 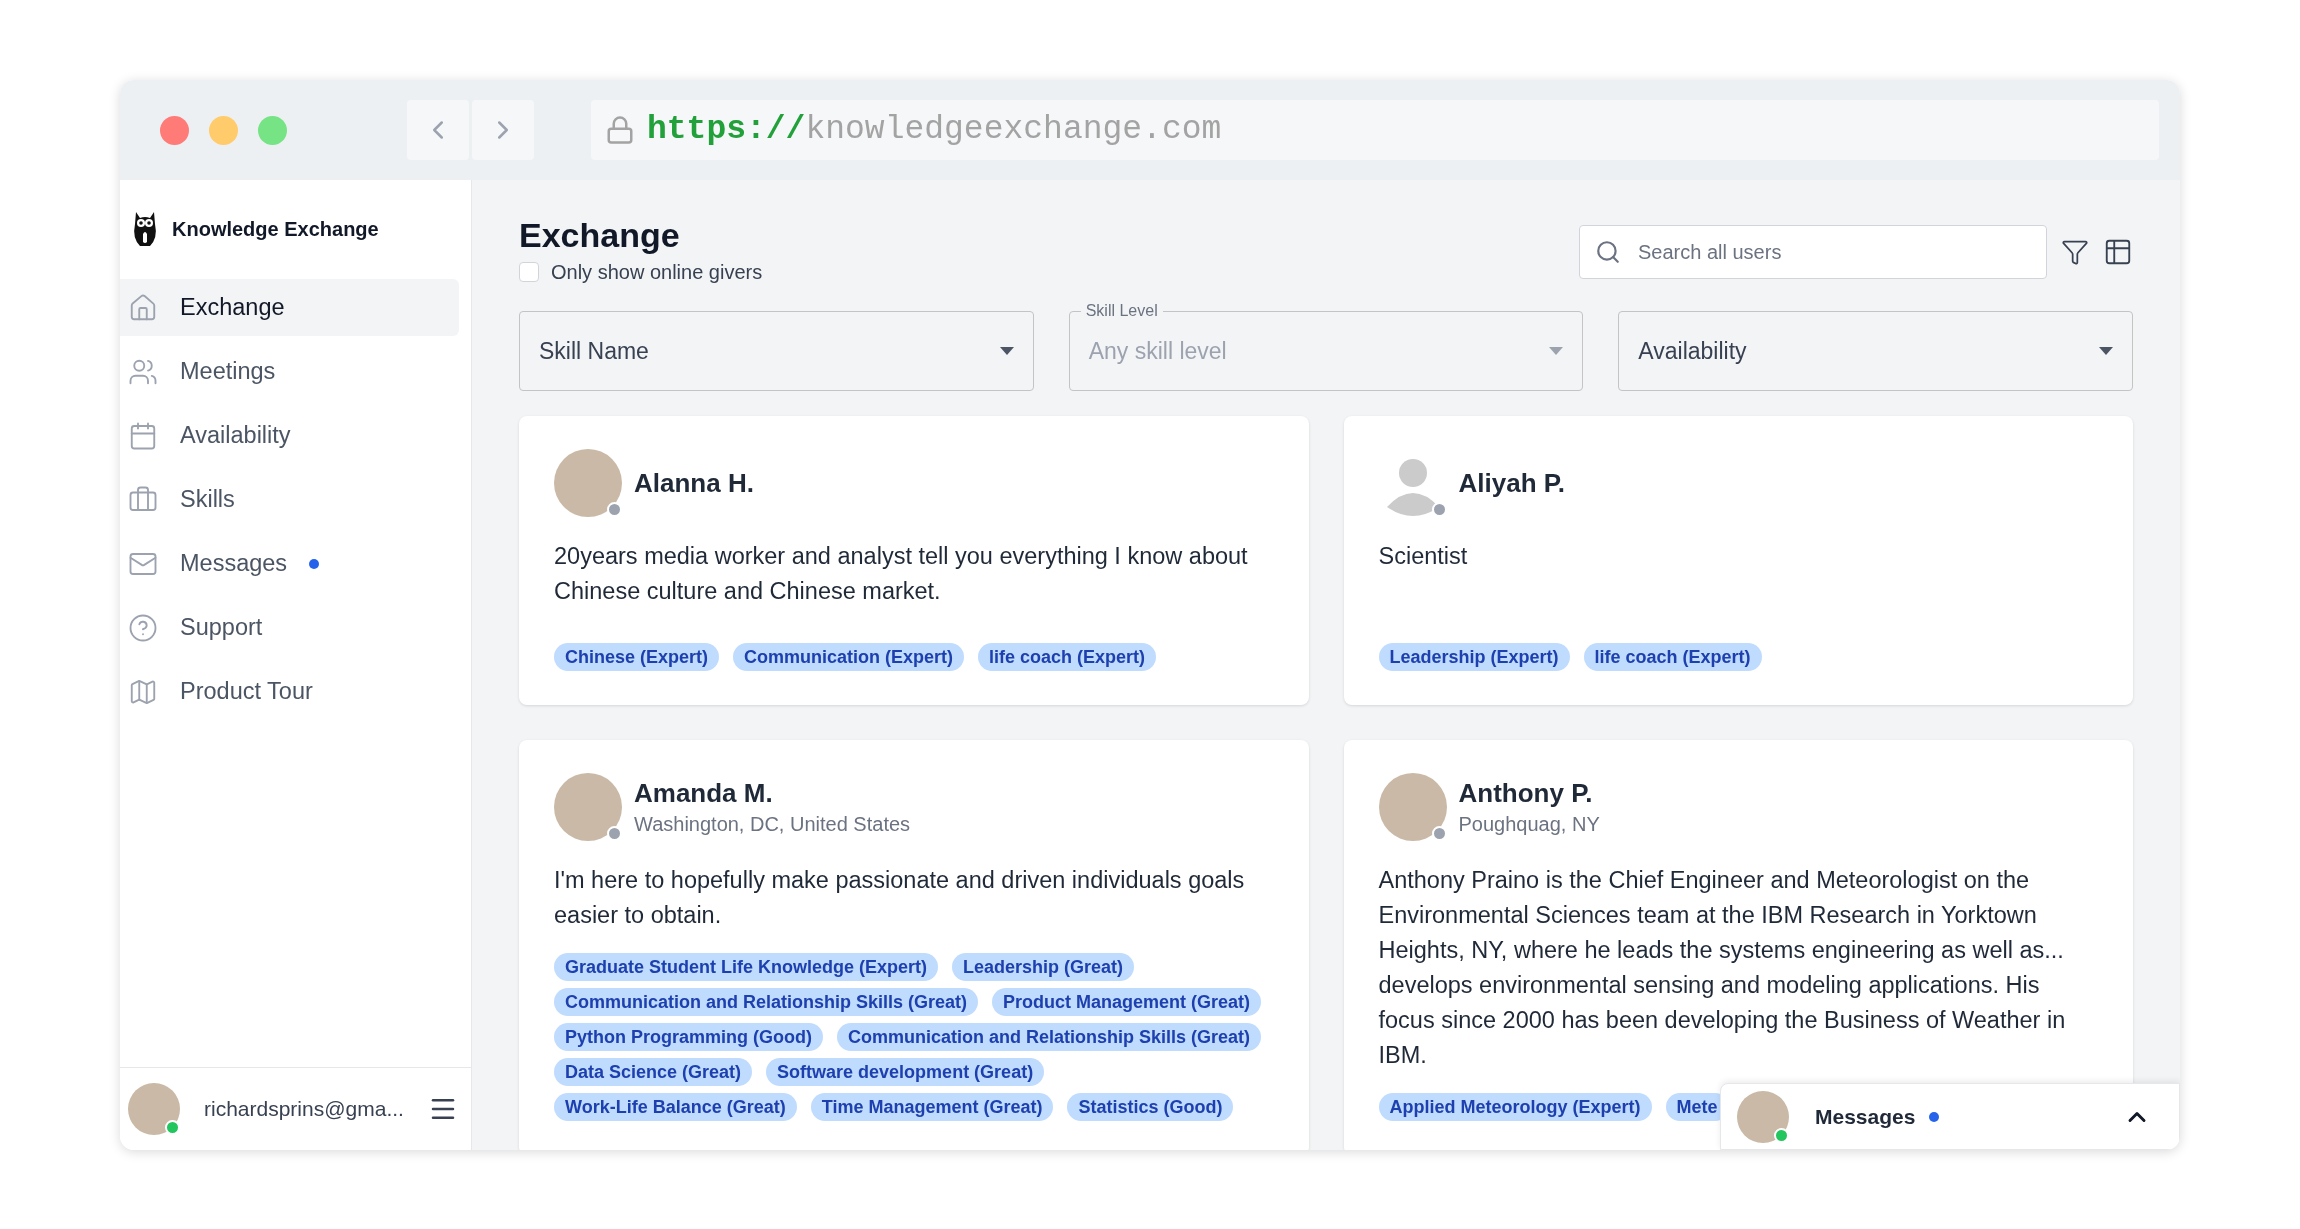 I want to click on help-icon, so click(x=143, y=627).